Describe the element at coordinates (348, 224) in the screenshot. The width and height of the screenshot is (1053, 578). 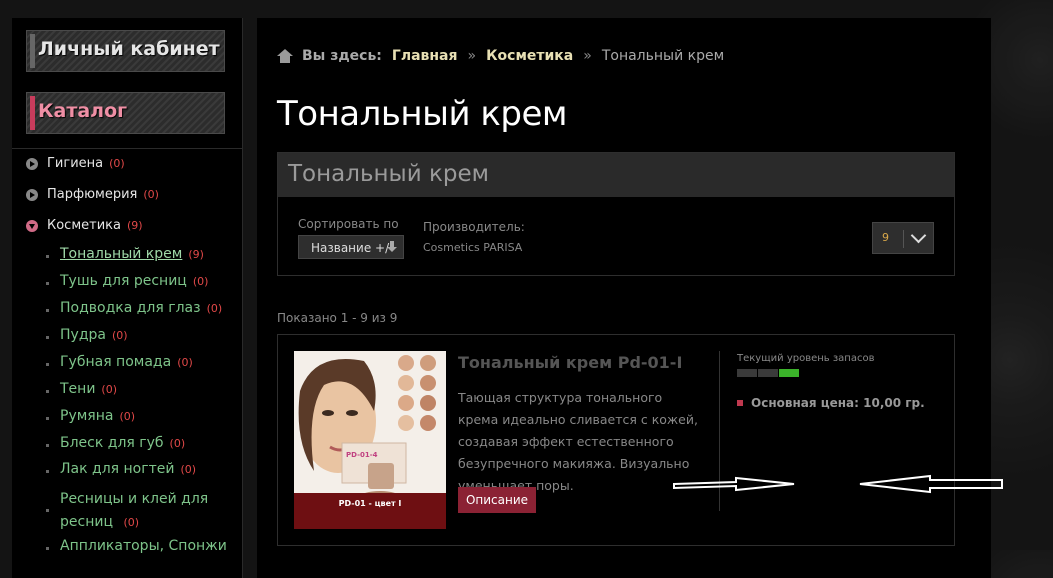
I see `sort-label: Сортировать по` at that location.